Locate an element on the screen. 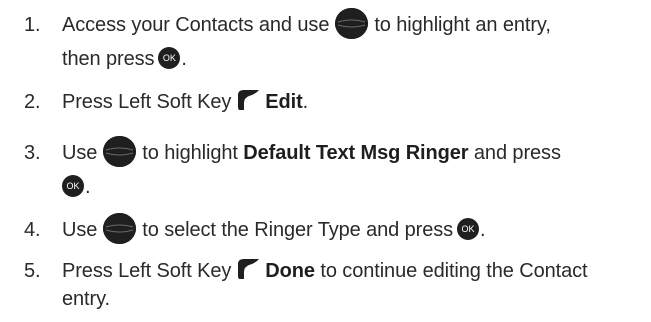 The width and height of the screenshot is (651, 322). step-text: Access your Contacts and use is located at coordinates (196, 25).